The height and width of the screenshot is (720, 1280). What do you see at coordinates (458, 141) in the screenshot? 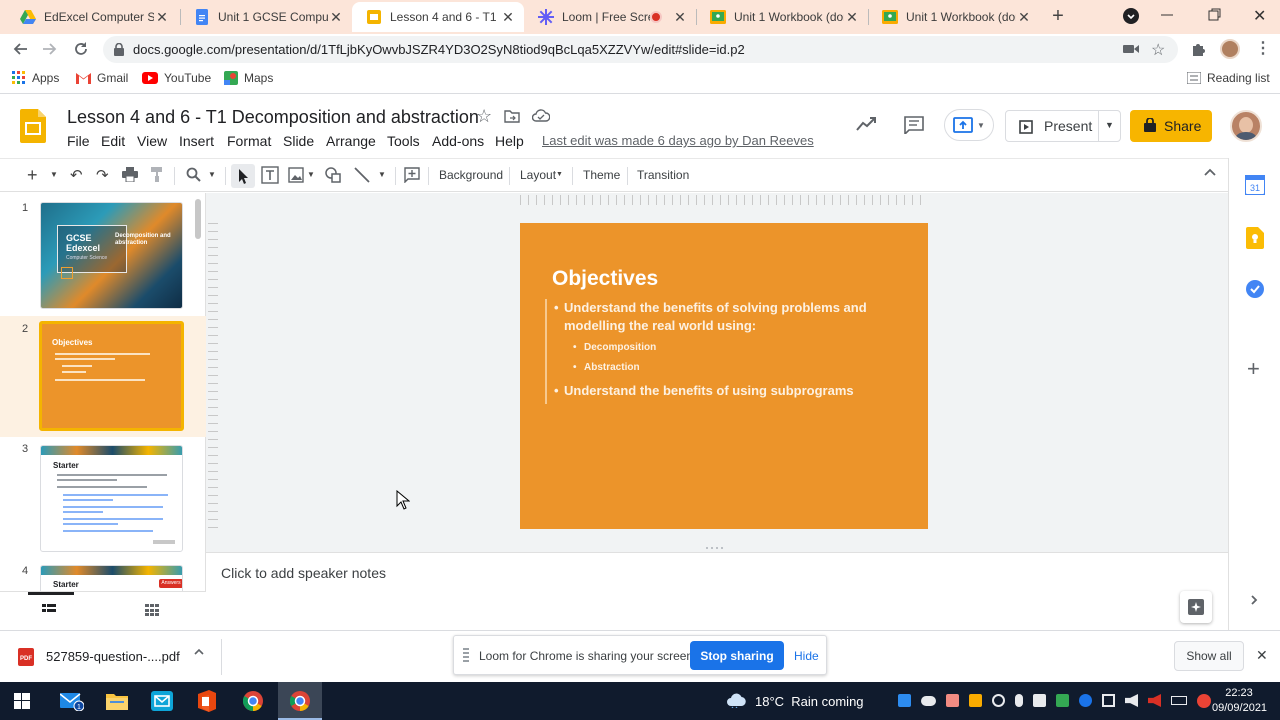
I see `menu-add-ons: Add-ons` at bounding box center [458, 141].